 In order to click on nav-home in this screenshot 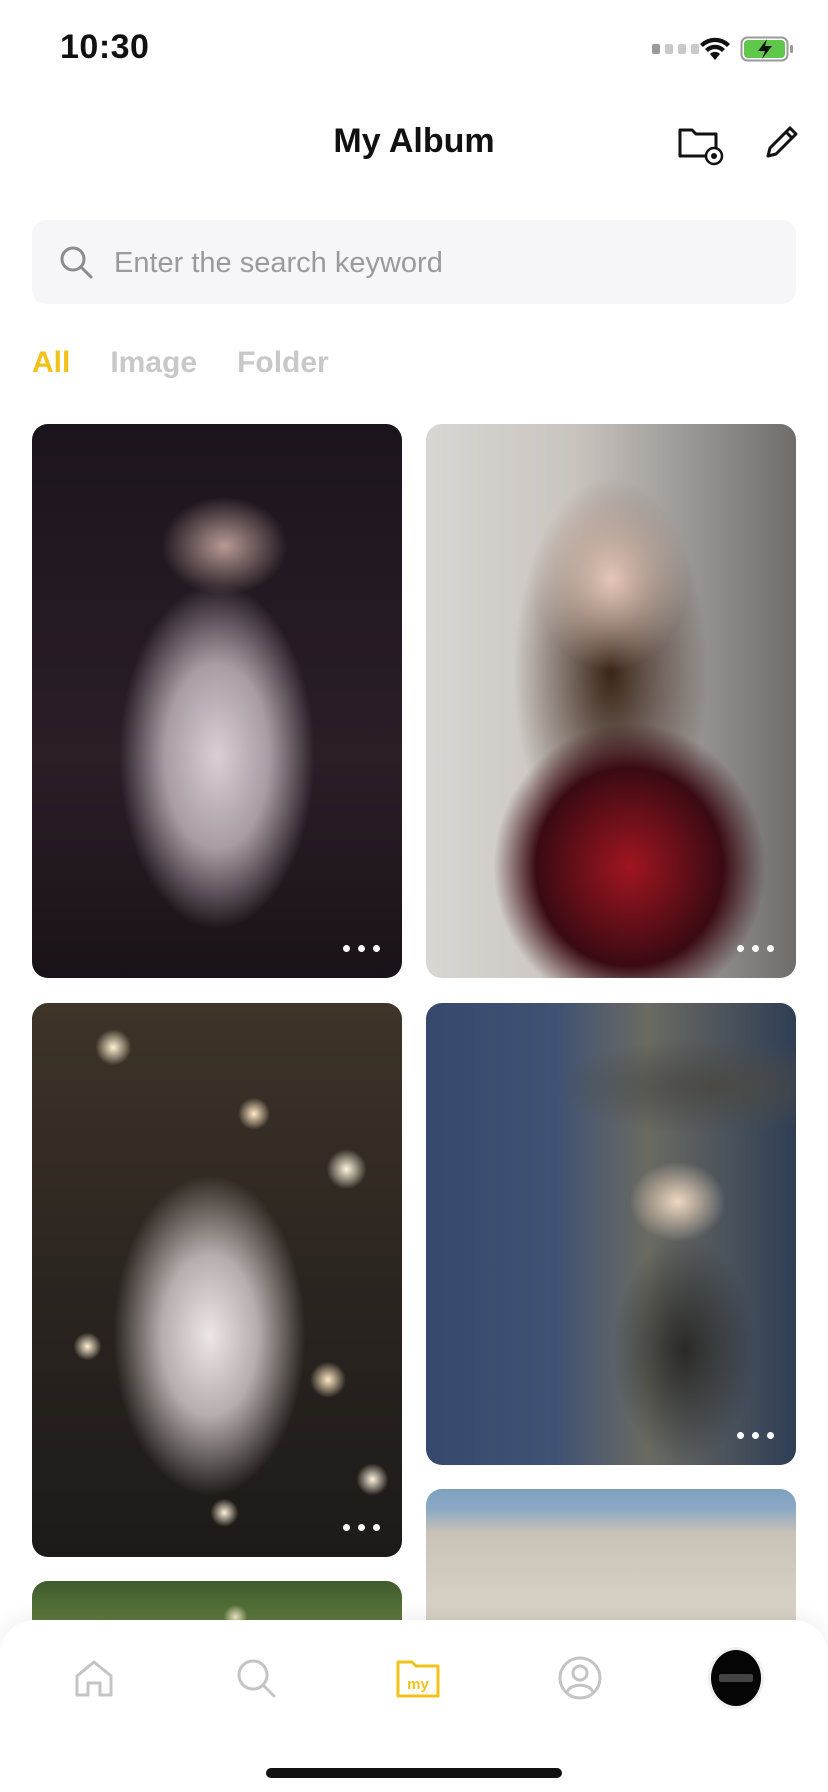, I will do `click(94, 1678)`.